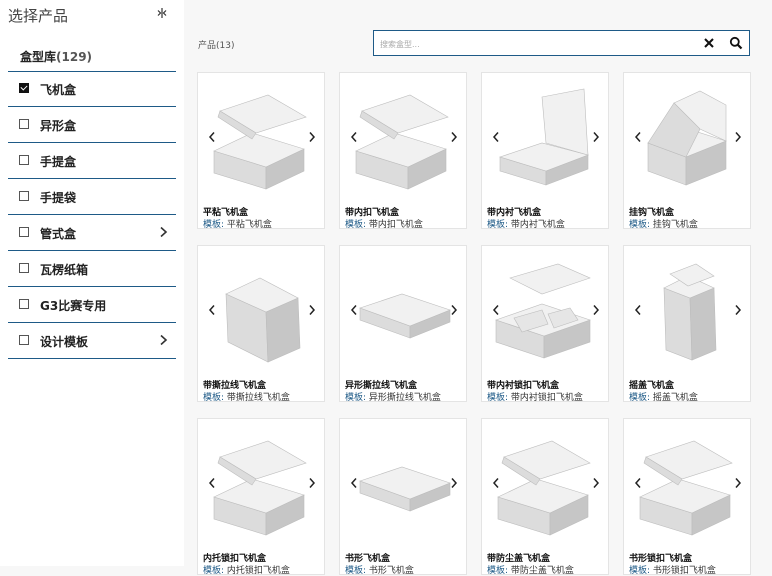 This screenshot has height=576, width=772. Describe the element at coordinates (395, 225) in the screenshot. I see `template-value: 带内扣飞机盒` at that location.